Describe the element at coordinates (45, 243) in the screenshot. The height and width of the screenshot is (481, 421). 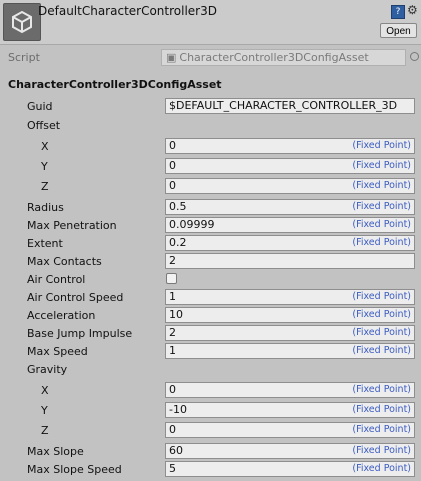
I see `extent-label: Extent` at that location.